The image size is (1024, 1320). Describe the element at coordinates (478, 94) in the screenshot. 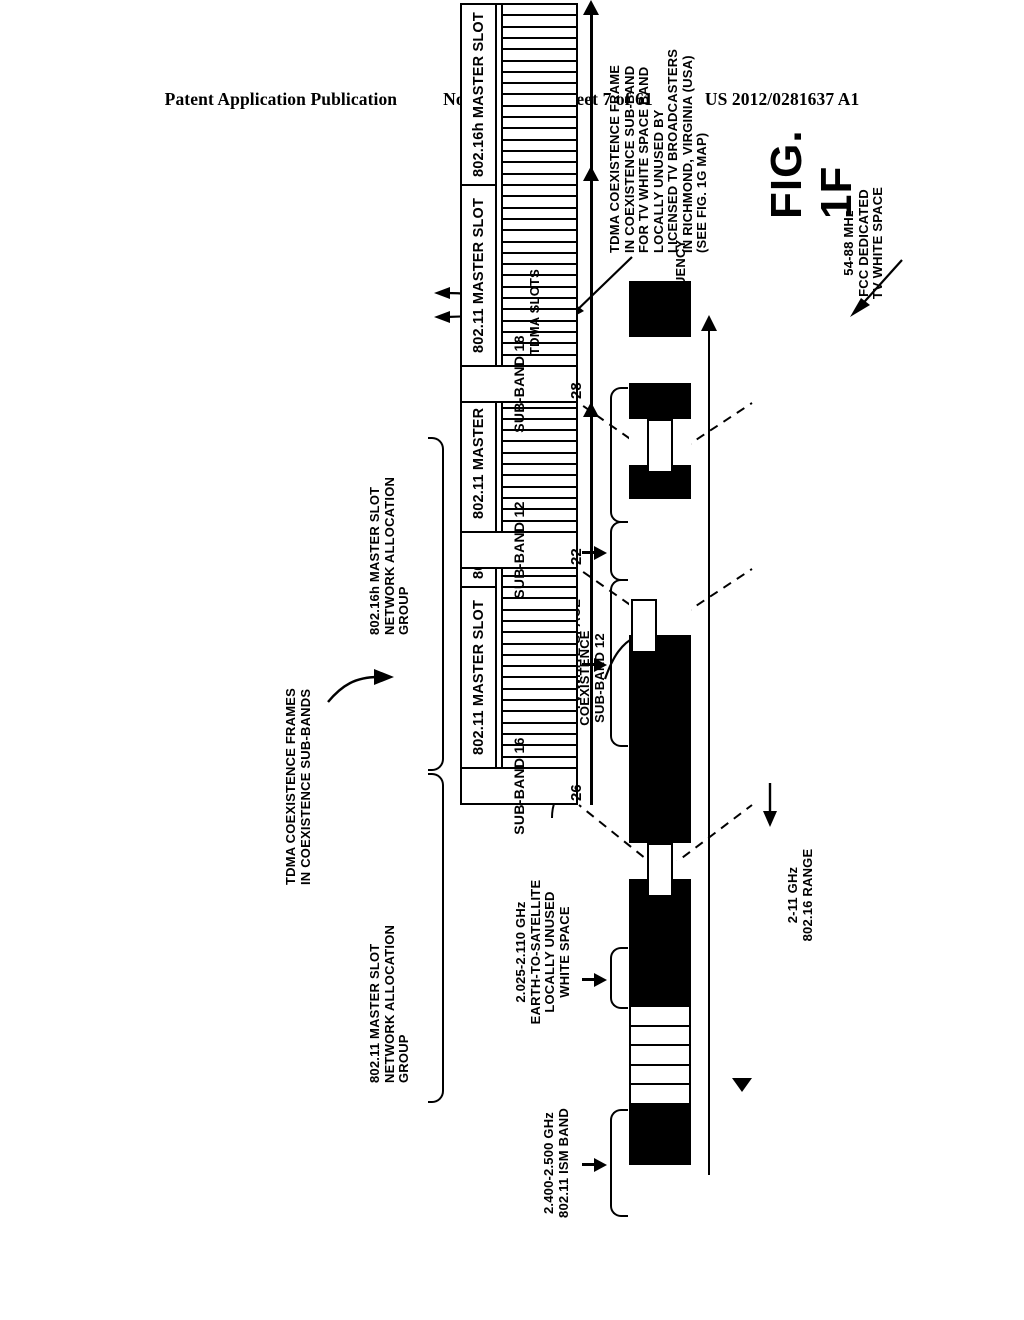

I see `master-slot-80216h: 802.16h MASTER SLOT` at that location.